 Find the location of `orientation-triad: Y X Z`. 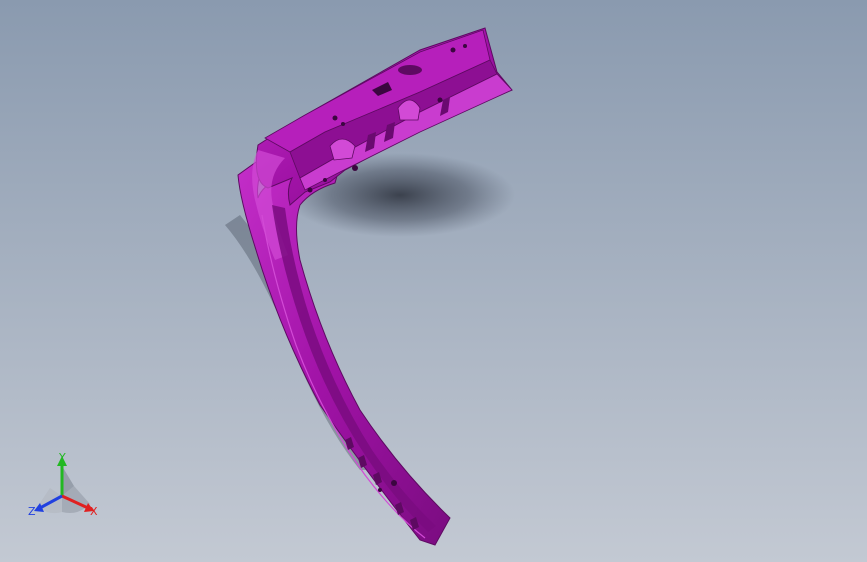

orientation-triad: Y X Z is located at coordinates (64, 488).